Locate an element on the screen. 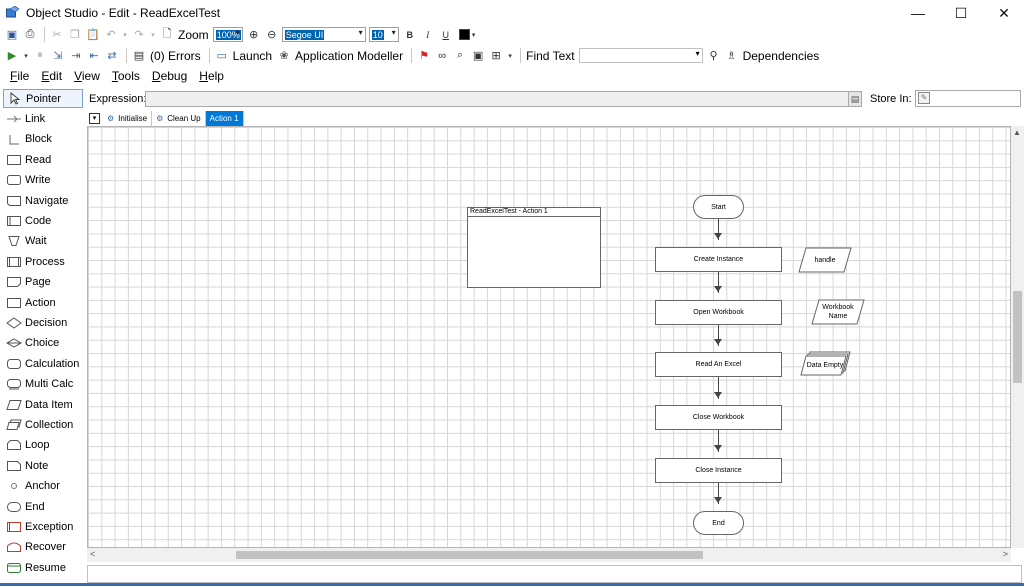 Image resolution: width=1024 pixels, height=586 pixels. inspect-icon: ⌕ is located at coordinates (460, 56).